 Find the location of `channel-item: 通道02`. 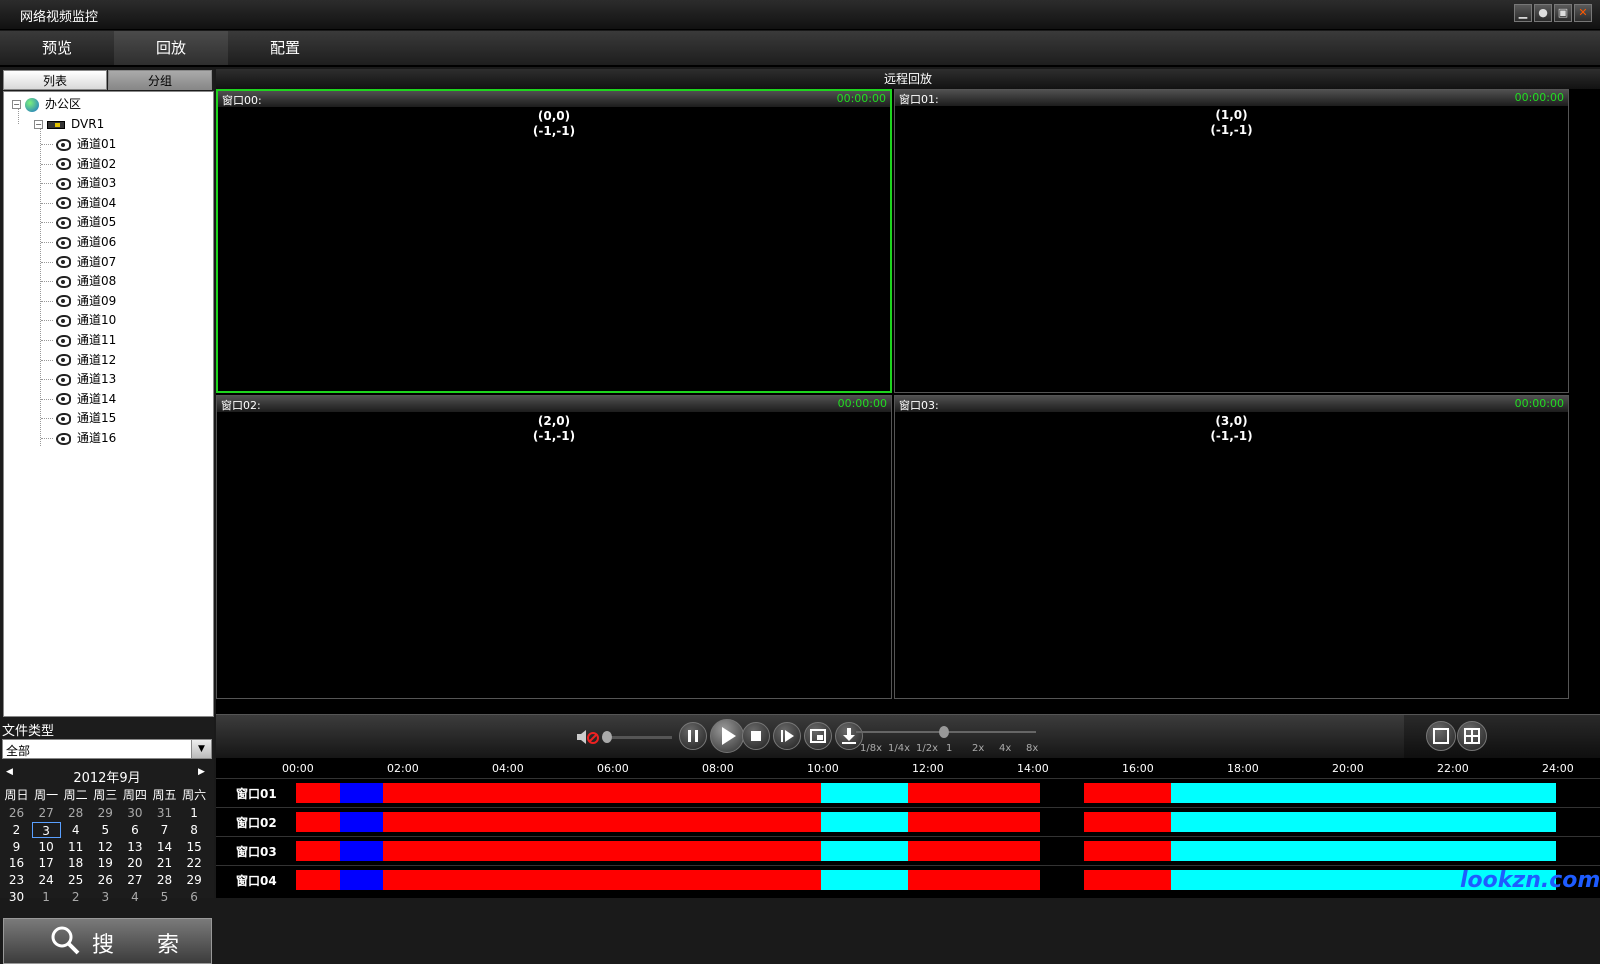

channel-item: 通道02 is located at coordinates (86, 164).